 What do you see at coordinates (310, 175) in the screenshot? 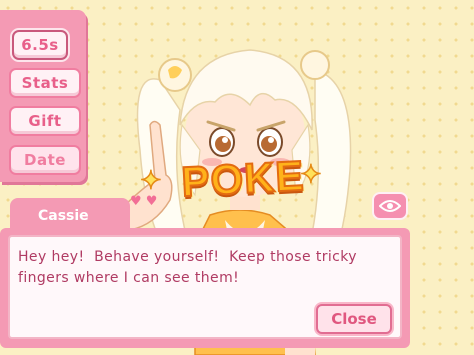
I see `star-icon: ✦` at bounding box center [310, 175].